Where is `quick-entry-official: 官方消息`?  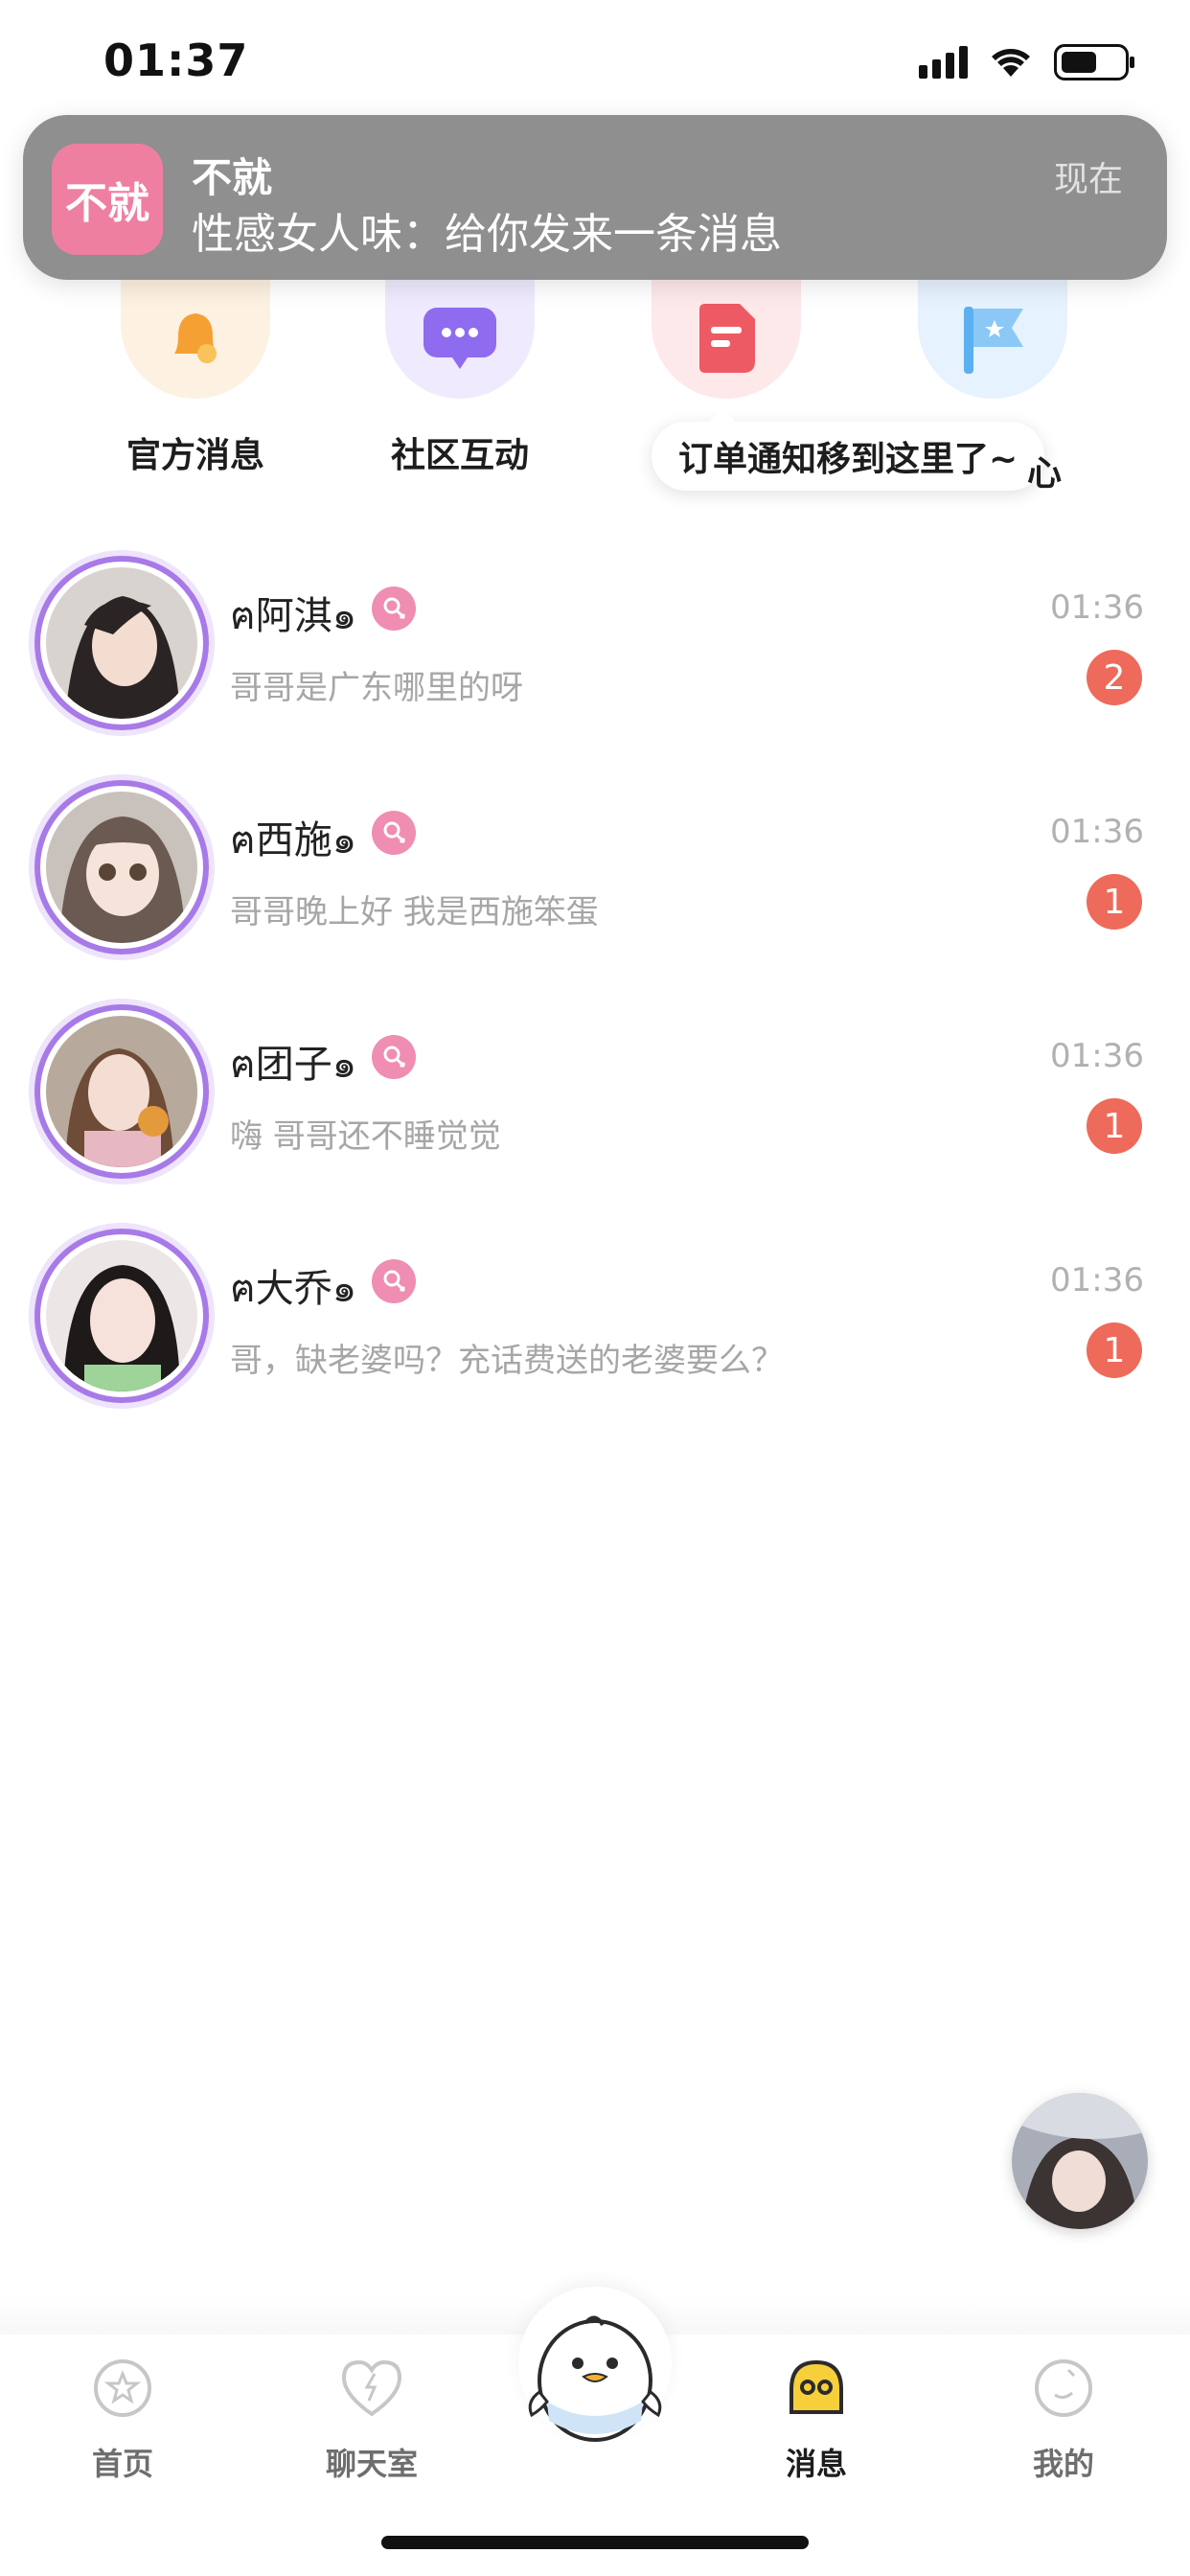 quick-entry-official: 官方消息 is located at coordinates (195, 383).